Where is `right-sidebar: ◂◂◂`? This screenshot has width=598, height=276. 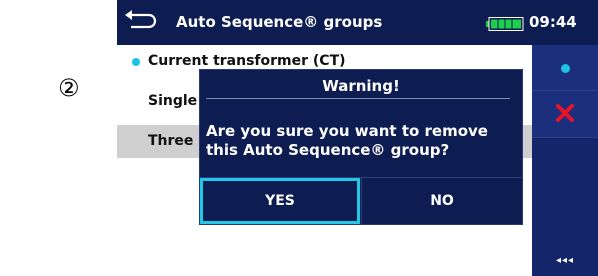 right-sidebar: ◂◂◂ is located at coordinates (565, 160).